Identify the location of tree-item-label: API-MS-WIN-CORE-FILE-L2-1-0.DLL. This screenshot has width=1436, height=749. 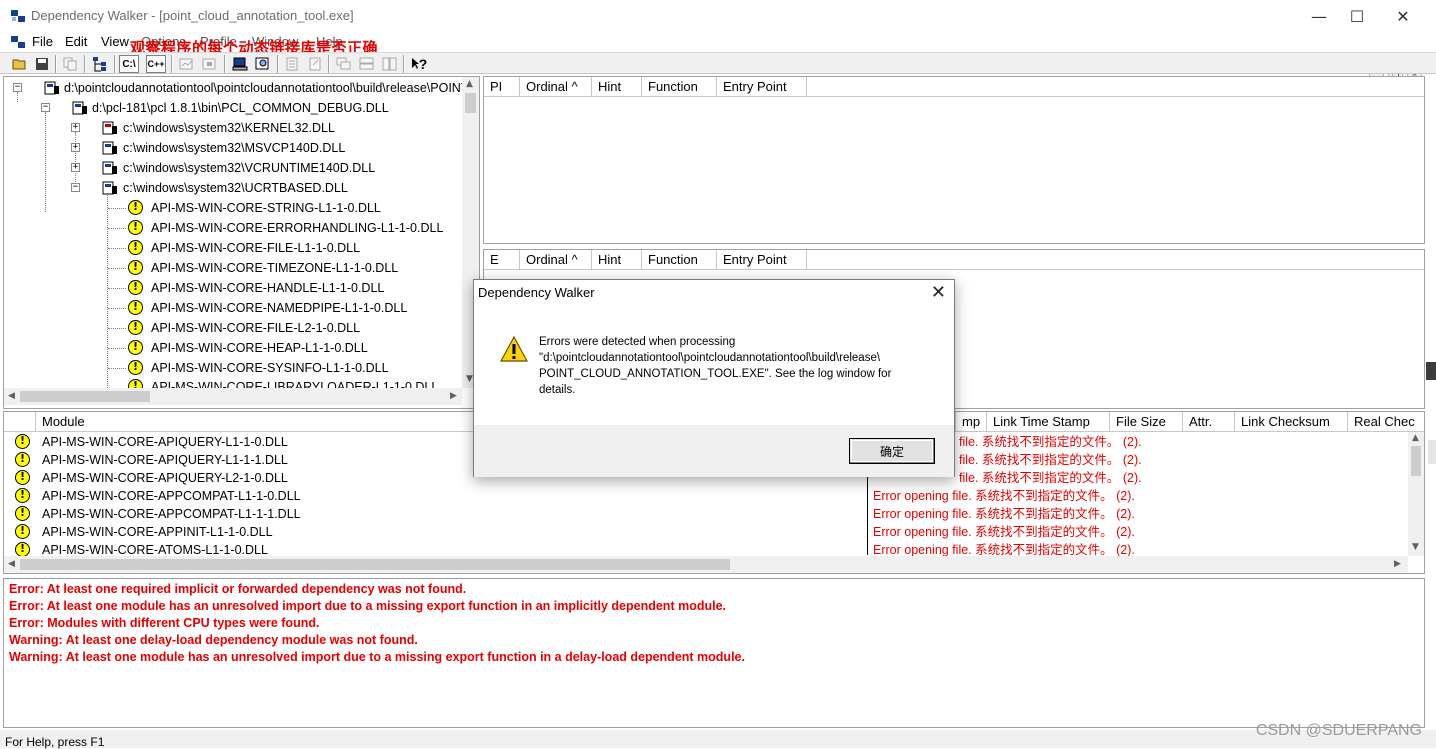
(256, 328).